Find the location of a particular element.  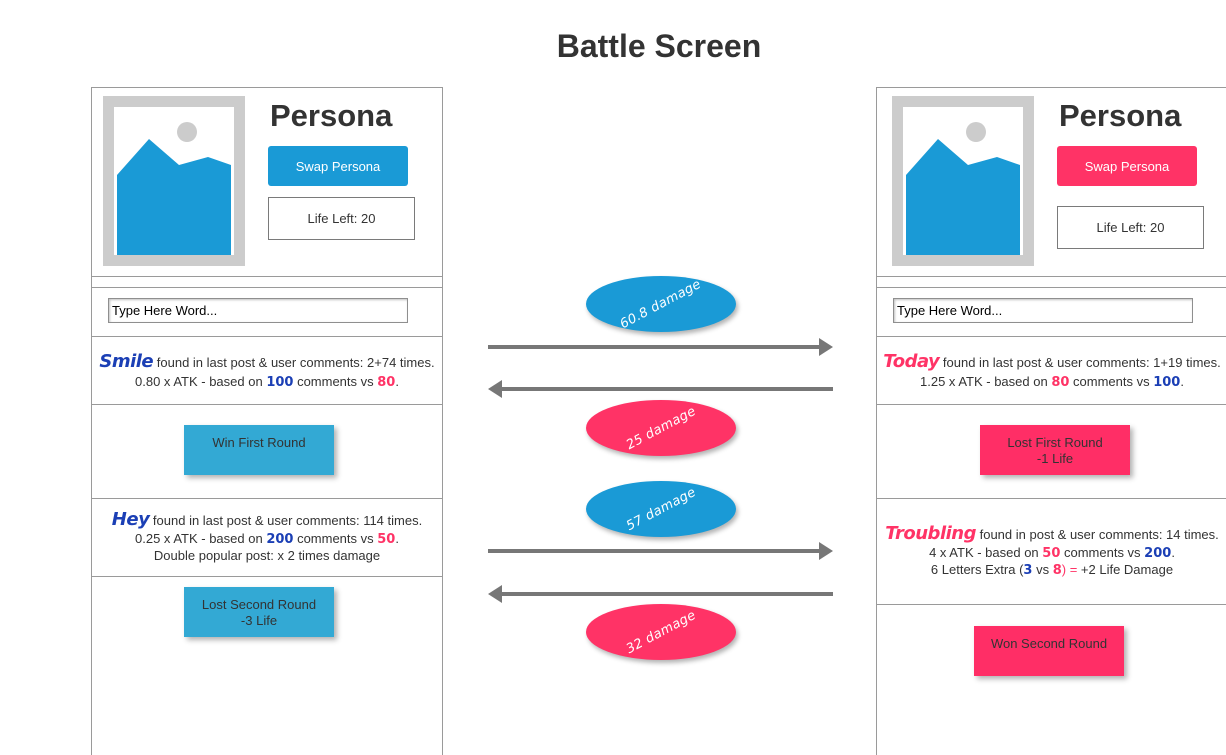

round1-result: Lost First Round -1 Life is located at coordinates (1055, 450).